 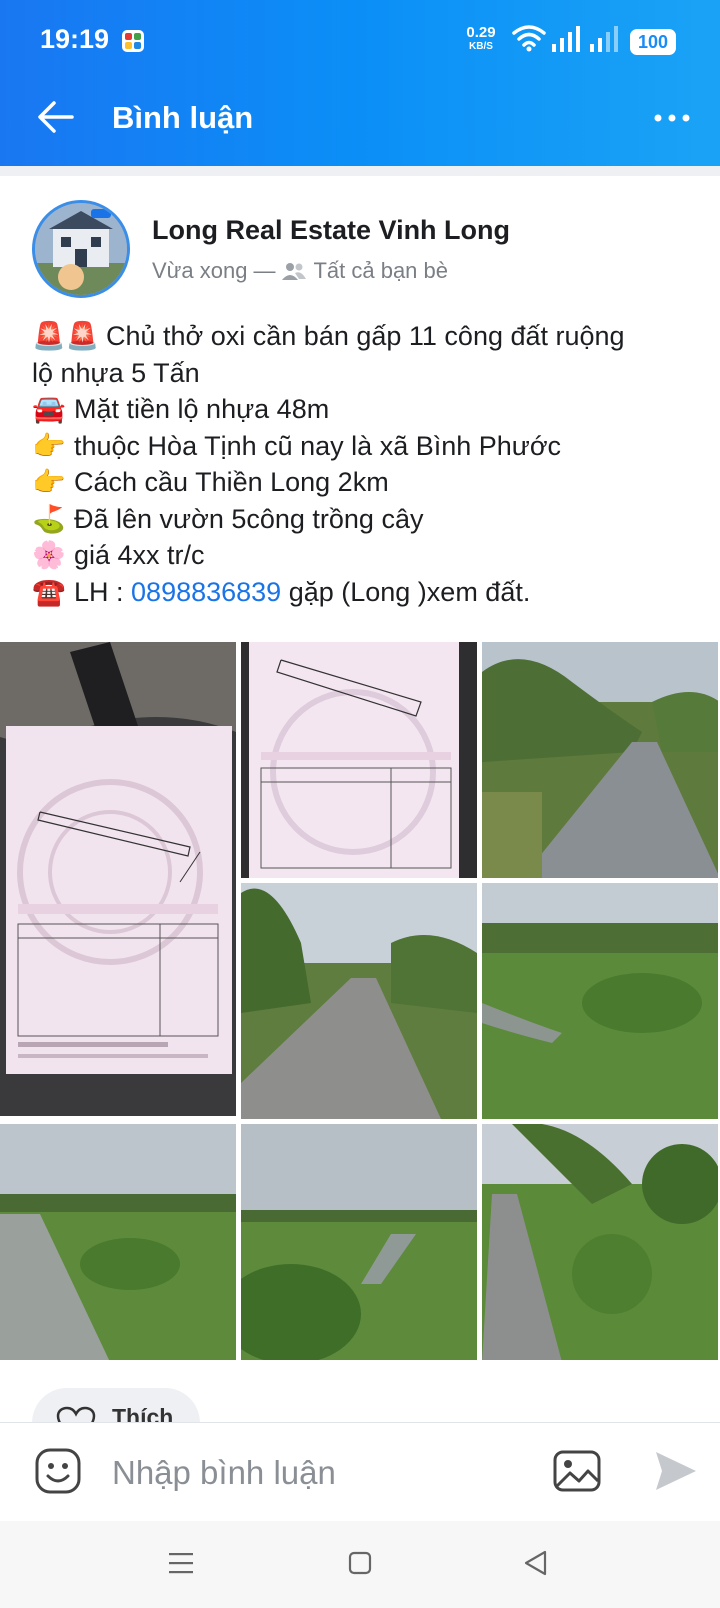 What do you see at coordinates (49, 555) in the screenshot?
I see `flower-icon: 🌸` at bounding box center [49, 555].